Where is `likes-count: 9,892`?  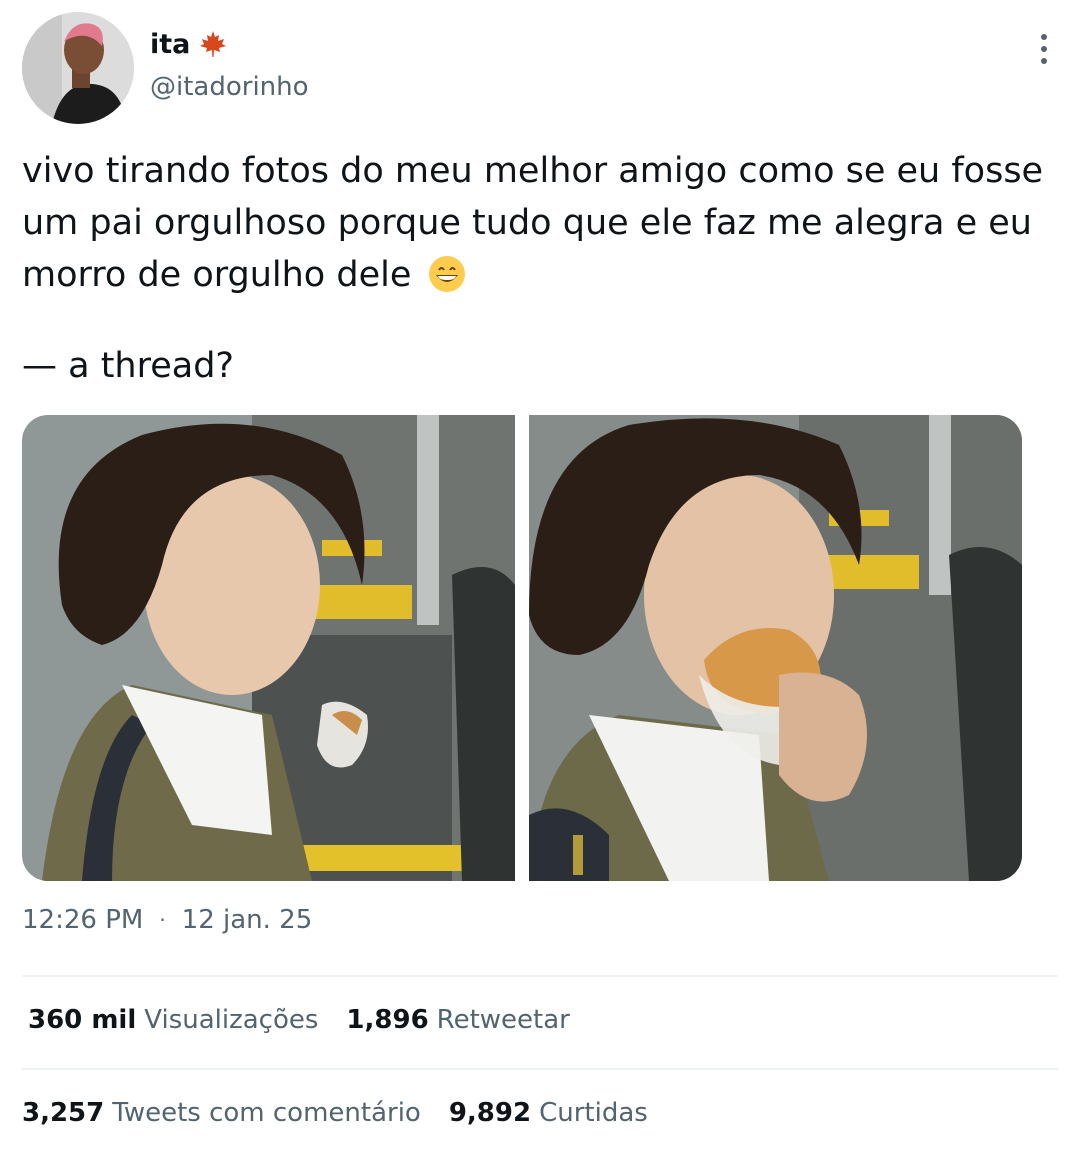 likes-count: 9,892 is located at coordinates (490, 1113).